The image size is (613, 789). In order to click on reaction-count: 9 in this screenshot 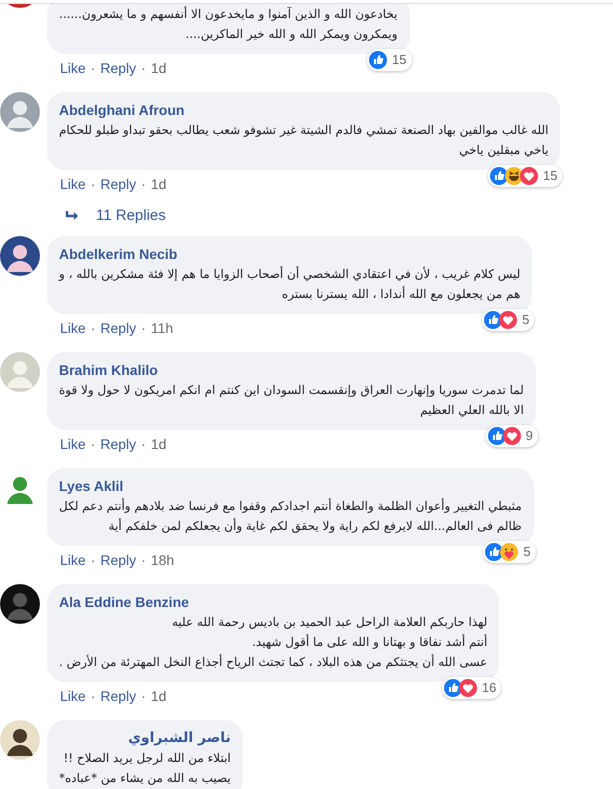, I will do `click(512, 436)`.